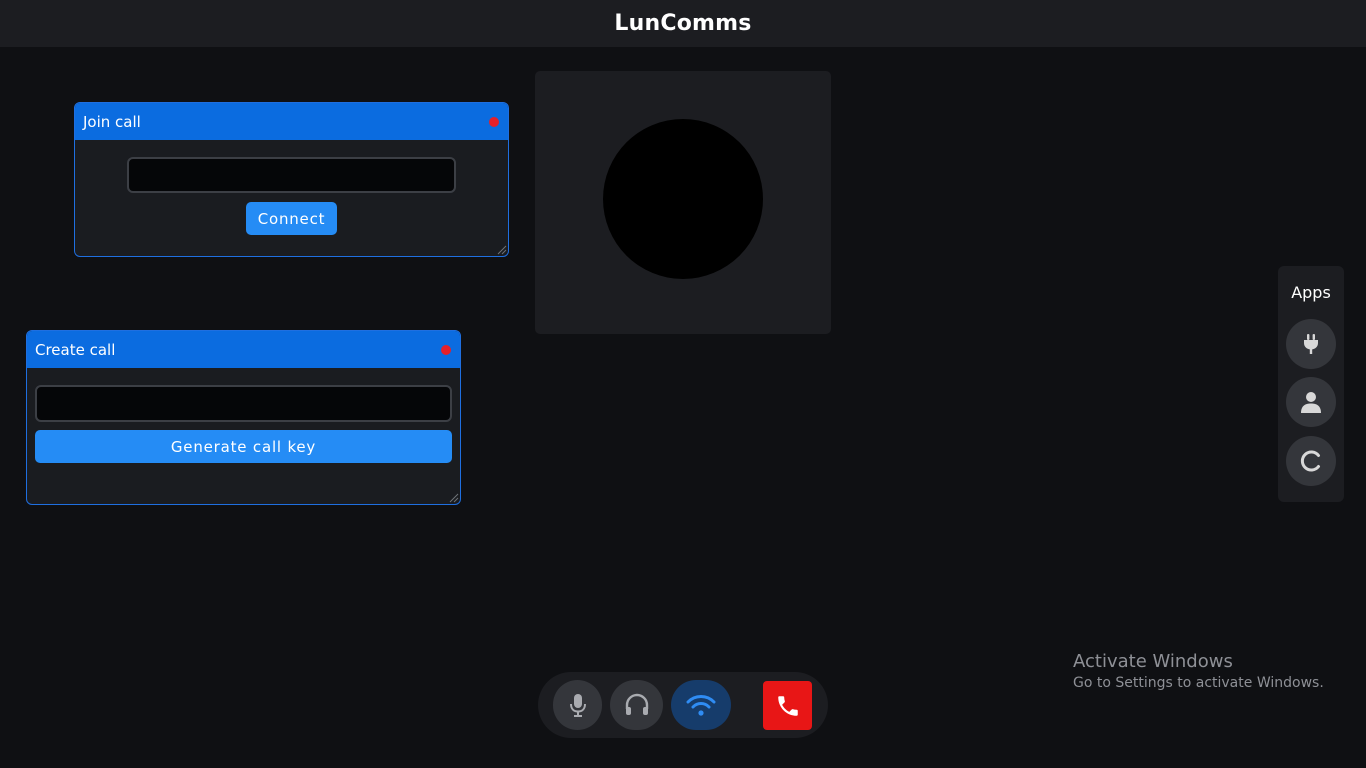 The image size is (1366, 768). I want to click on join-call-close-dot, so click(494, 121).